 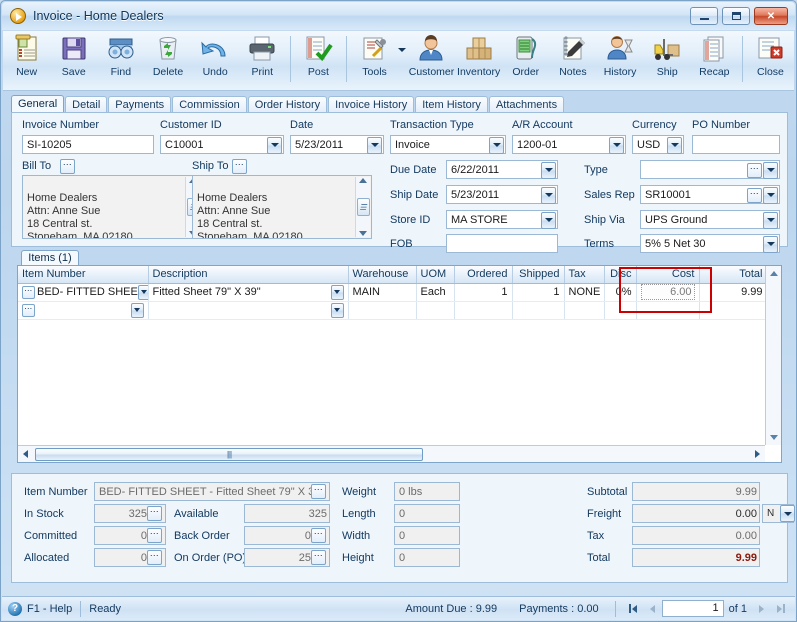 What do you see at coordinates (526, 104) in the screenshot?
I see `tab-attachments: Attachments` at bounding box center [526, 104].